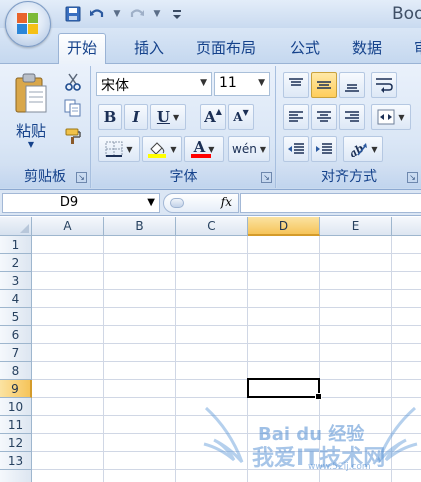 Image resolution: width=421 pixels, height=482 pixels. Describe the element at coordinates (228, 83) in the screenshot. I see `font-size-value: 11` at that location.